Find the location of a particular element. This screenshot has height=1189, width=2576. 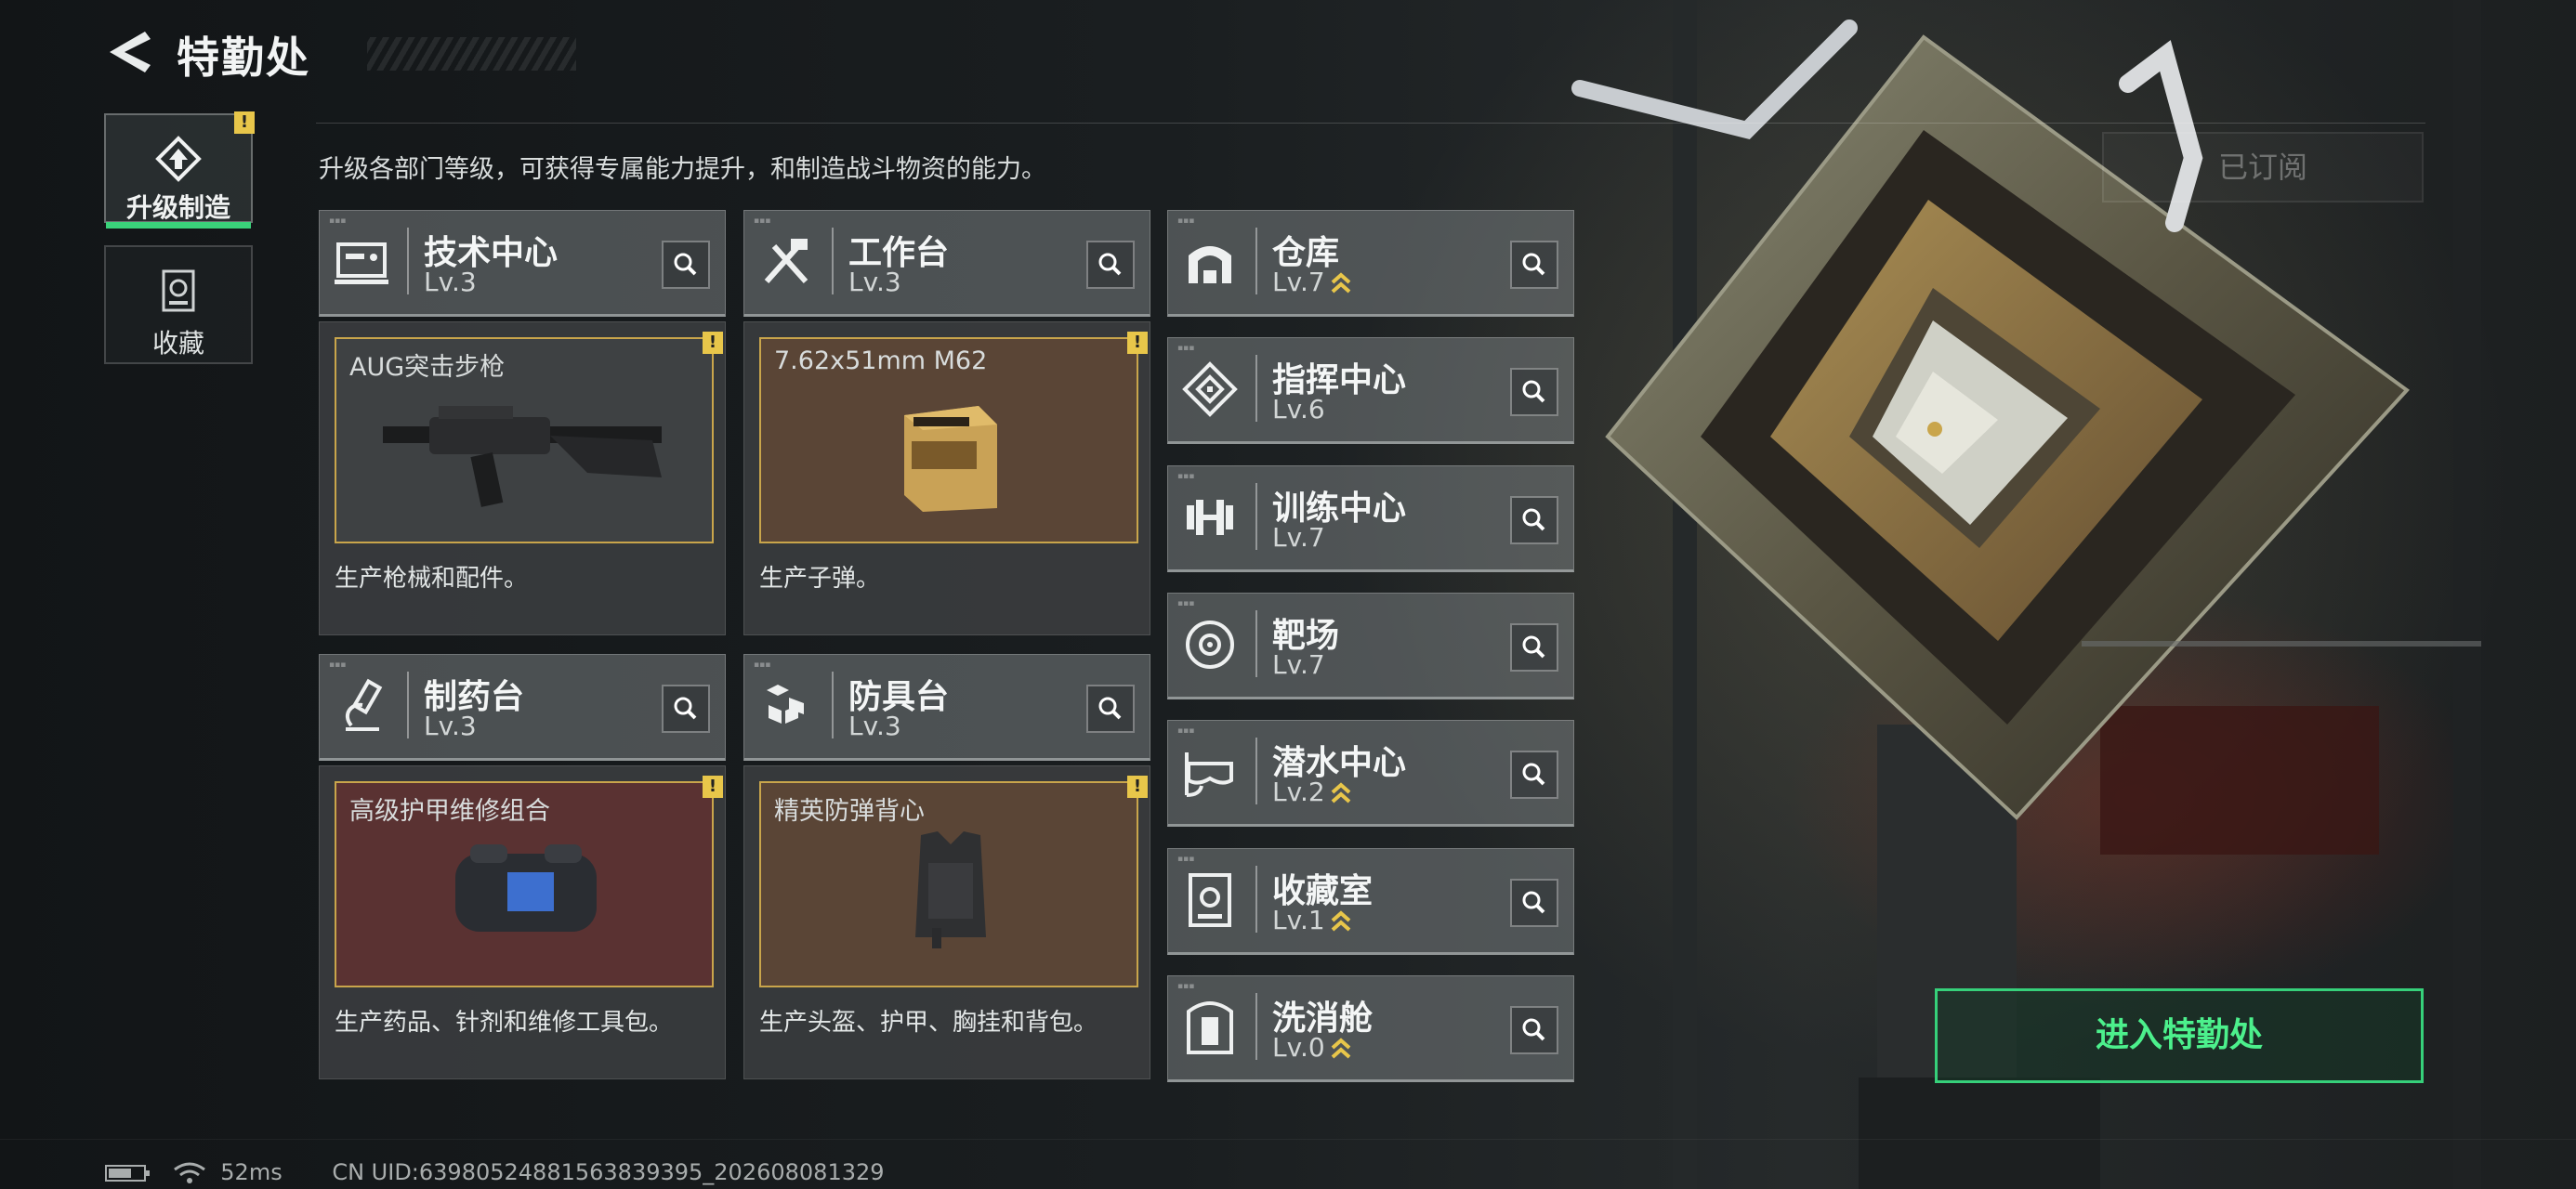

dept-level: Lv.2 is located at coordinates (1298, 793).